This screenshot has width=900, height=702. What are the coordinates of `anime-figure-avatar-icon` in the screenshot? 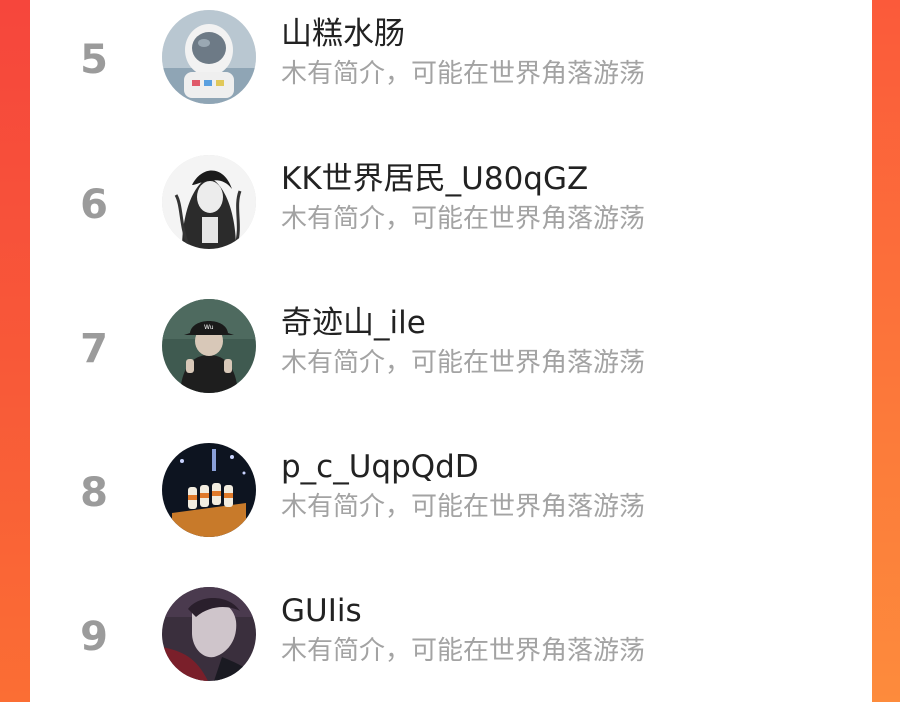 It's located at (209, 202).